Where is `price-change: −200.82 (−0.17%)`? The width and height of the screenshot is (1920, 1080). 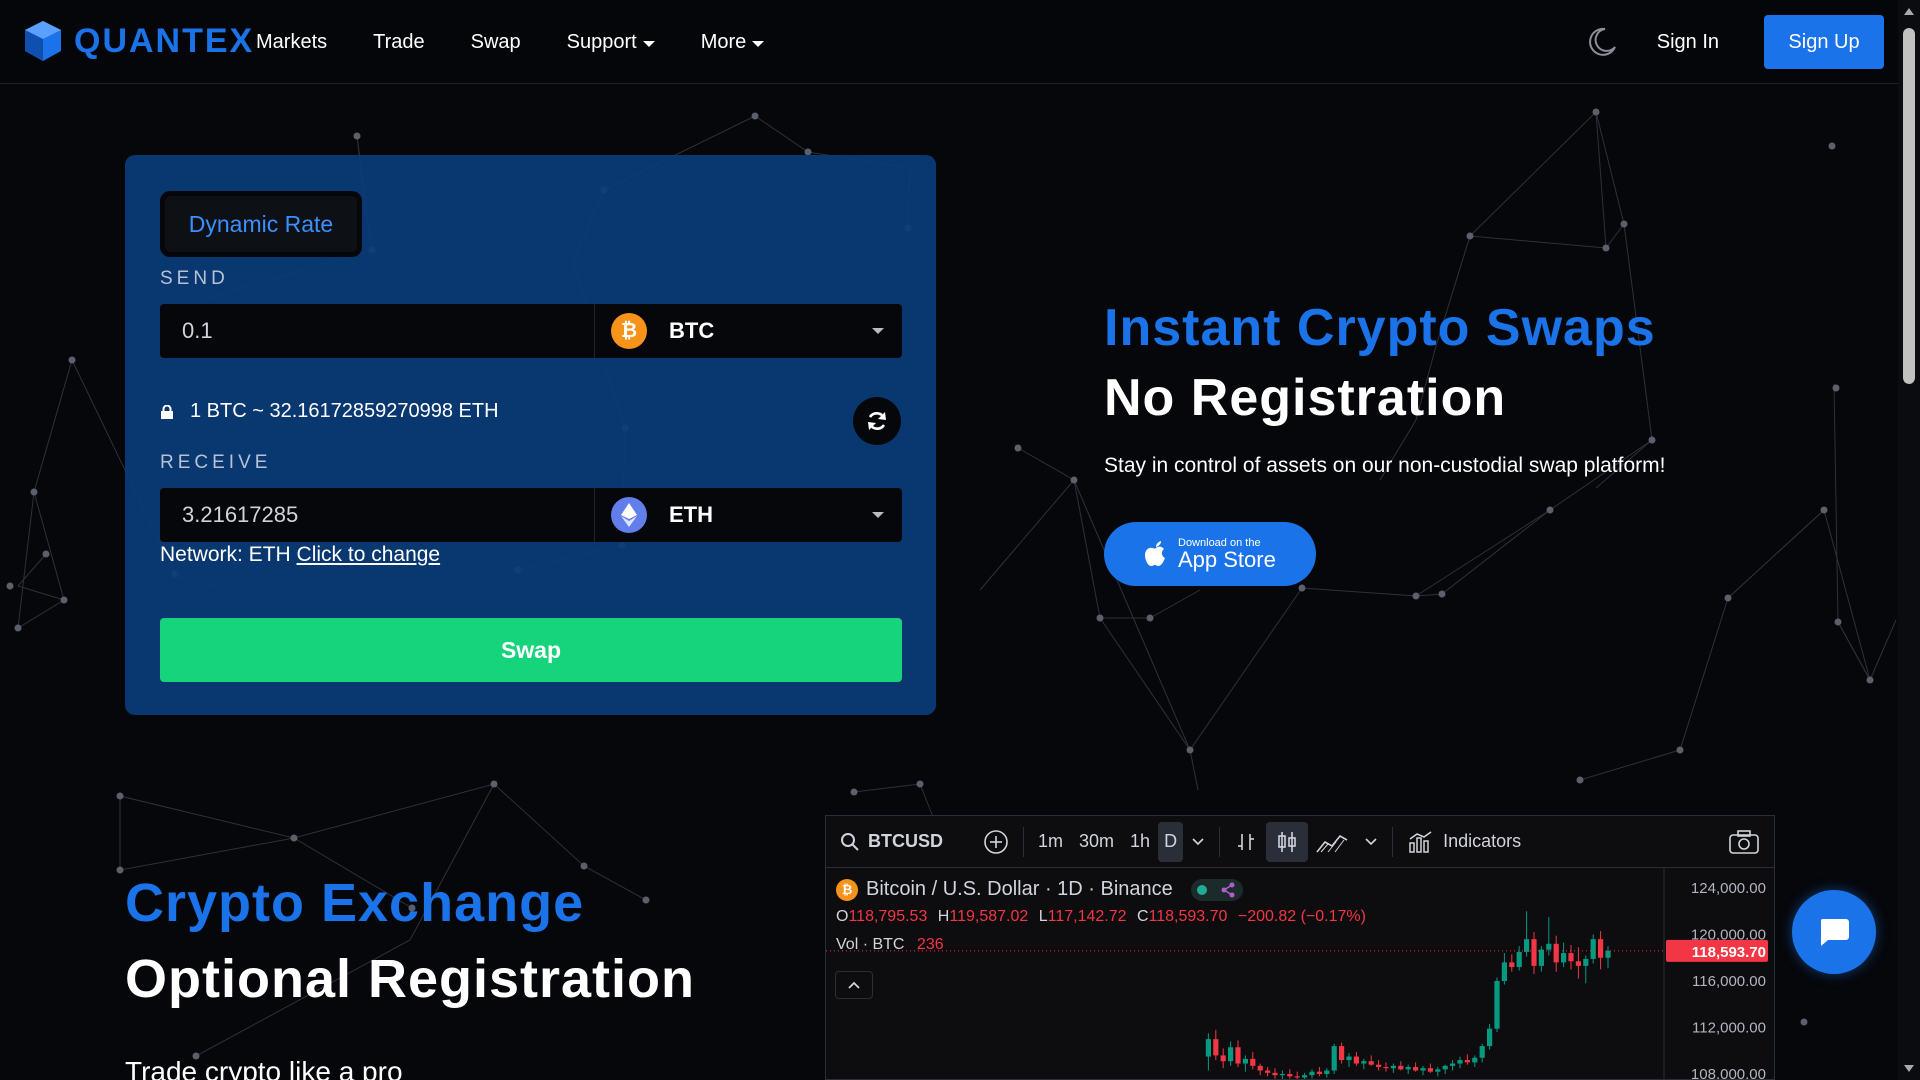
price-change: −200.82 (−0.17%) is located at coordinates (1301, 916).